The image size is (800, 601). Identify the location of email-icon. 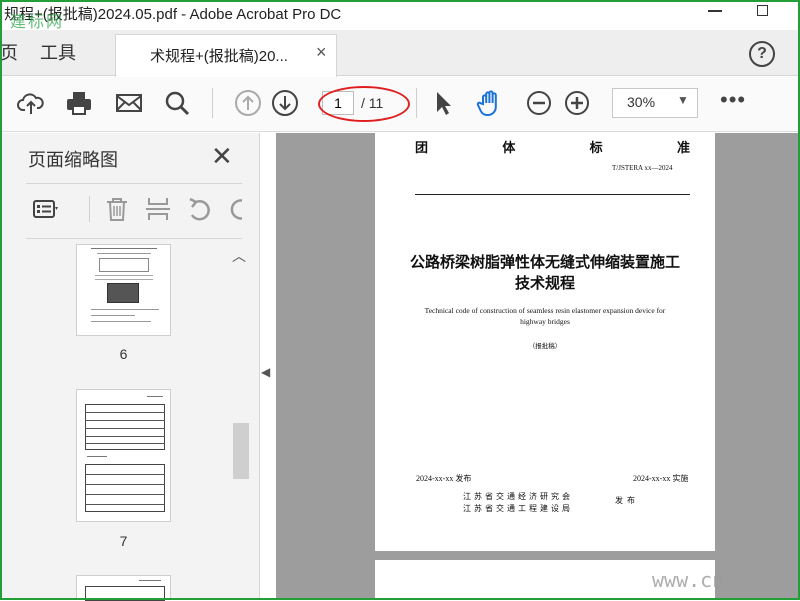
(129, 103).